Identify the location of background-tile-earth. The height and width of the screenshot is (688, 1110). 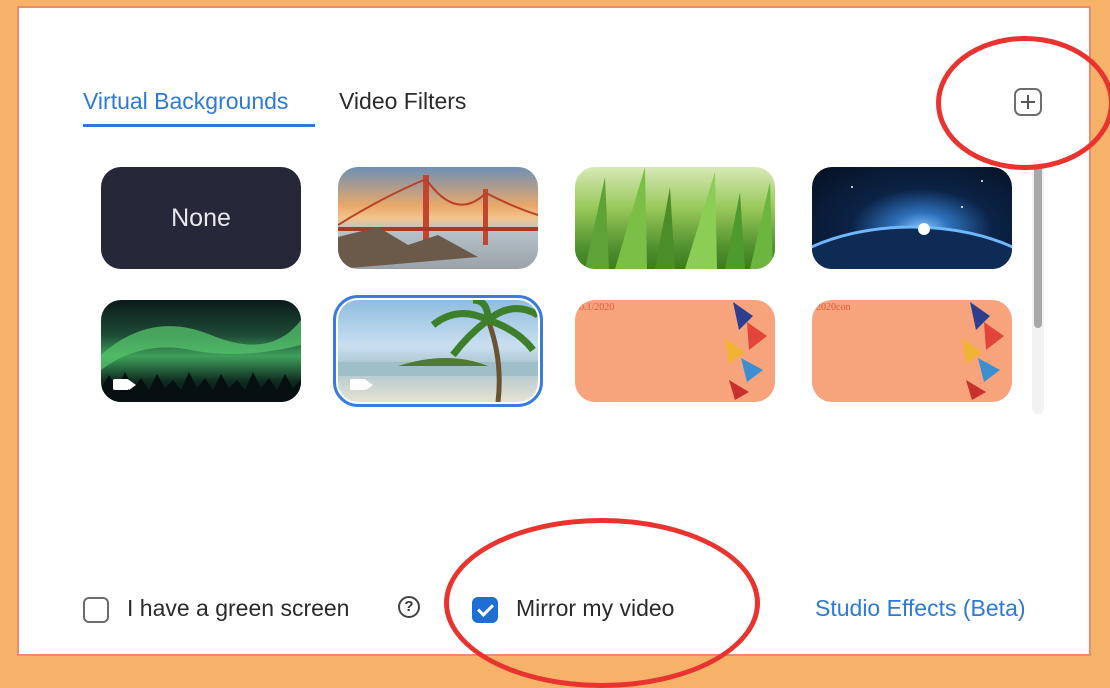
(912, 218).